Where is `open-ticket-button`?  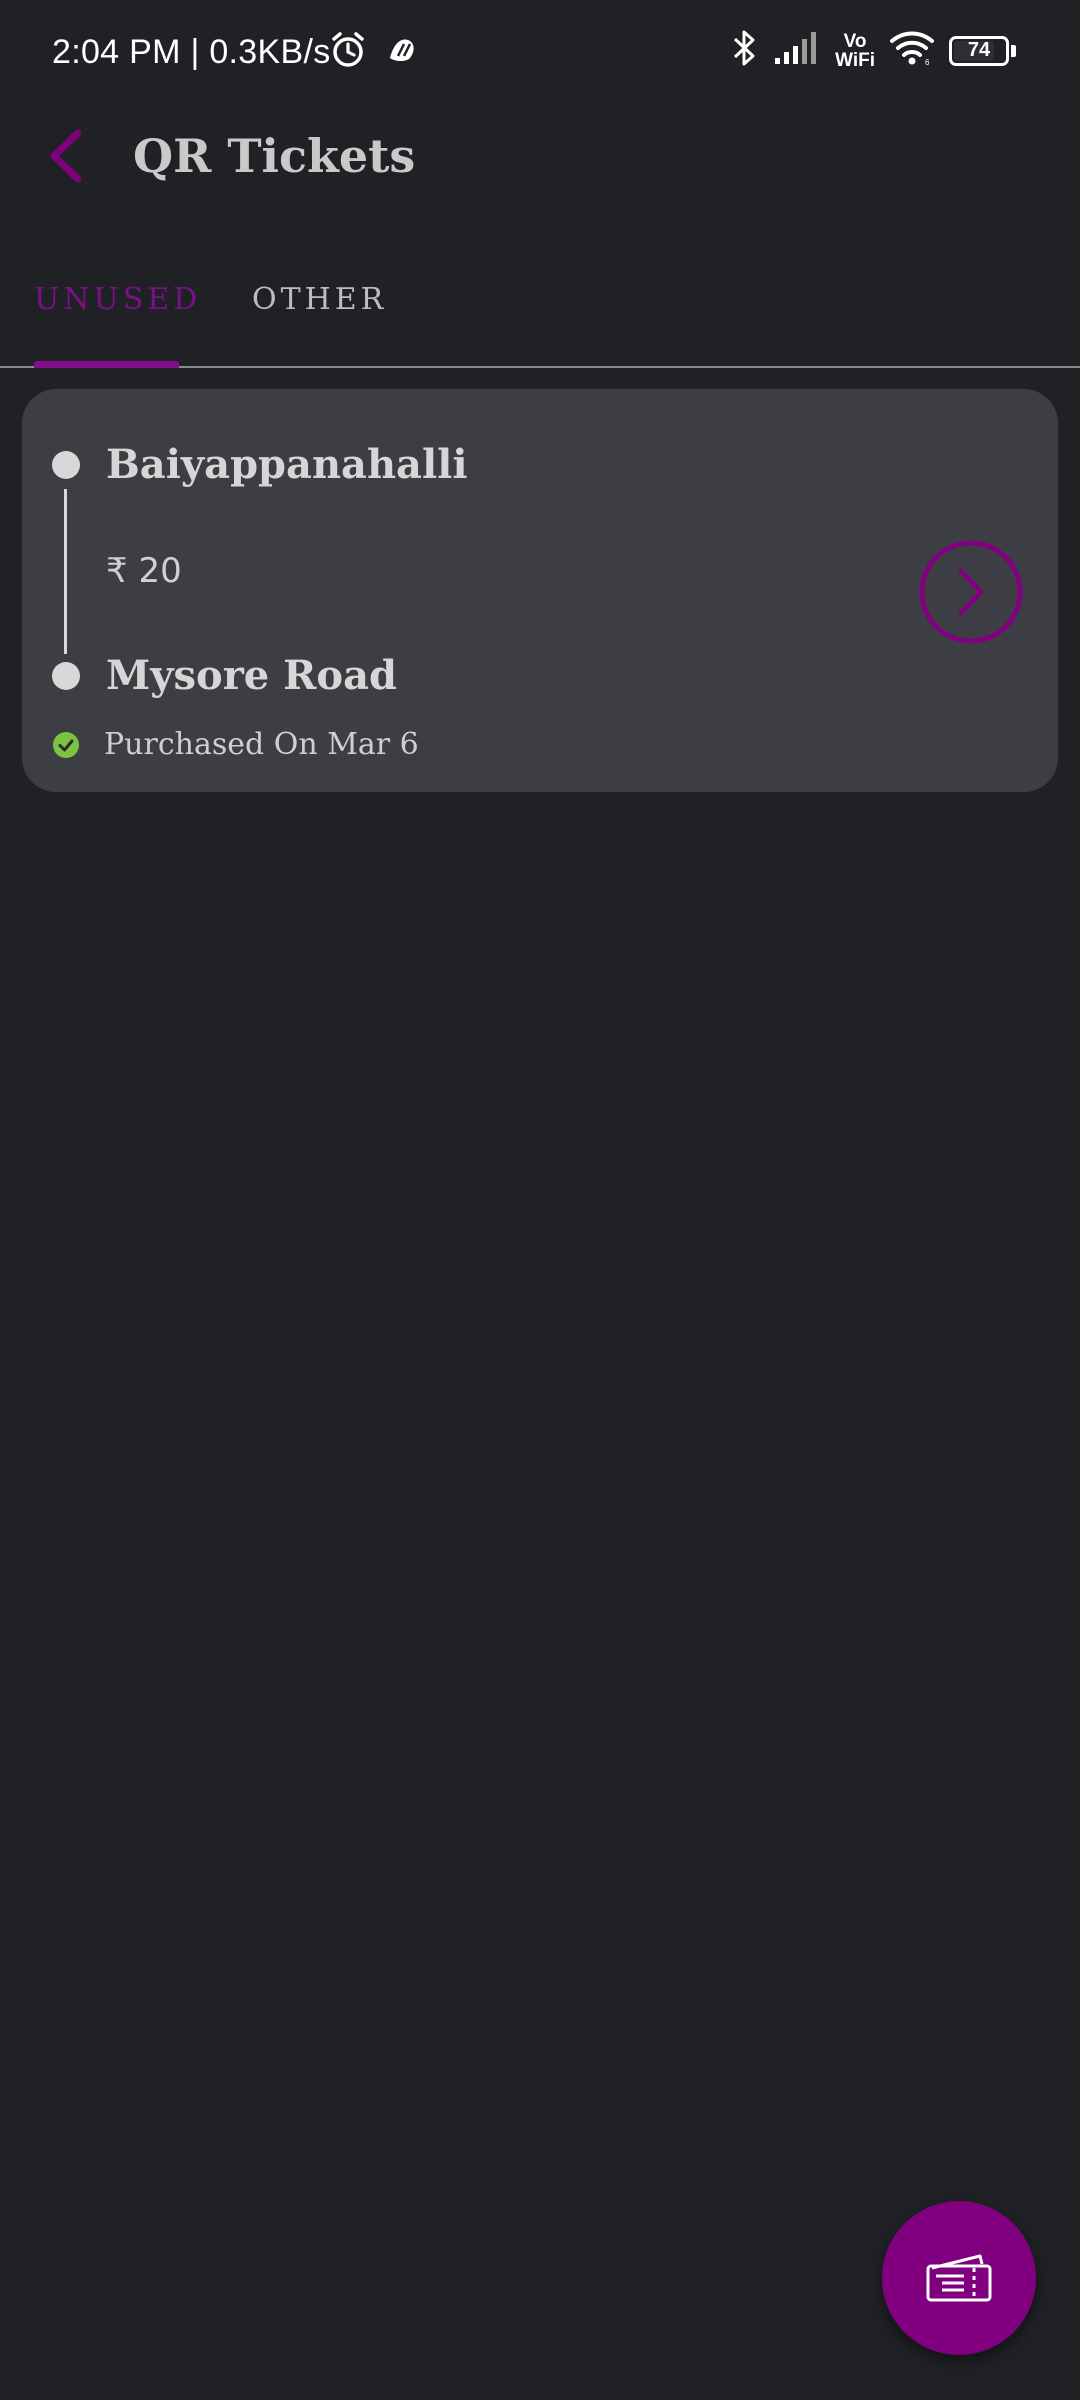 open-ticket-button is located at coordinates (971, 592).